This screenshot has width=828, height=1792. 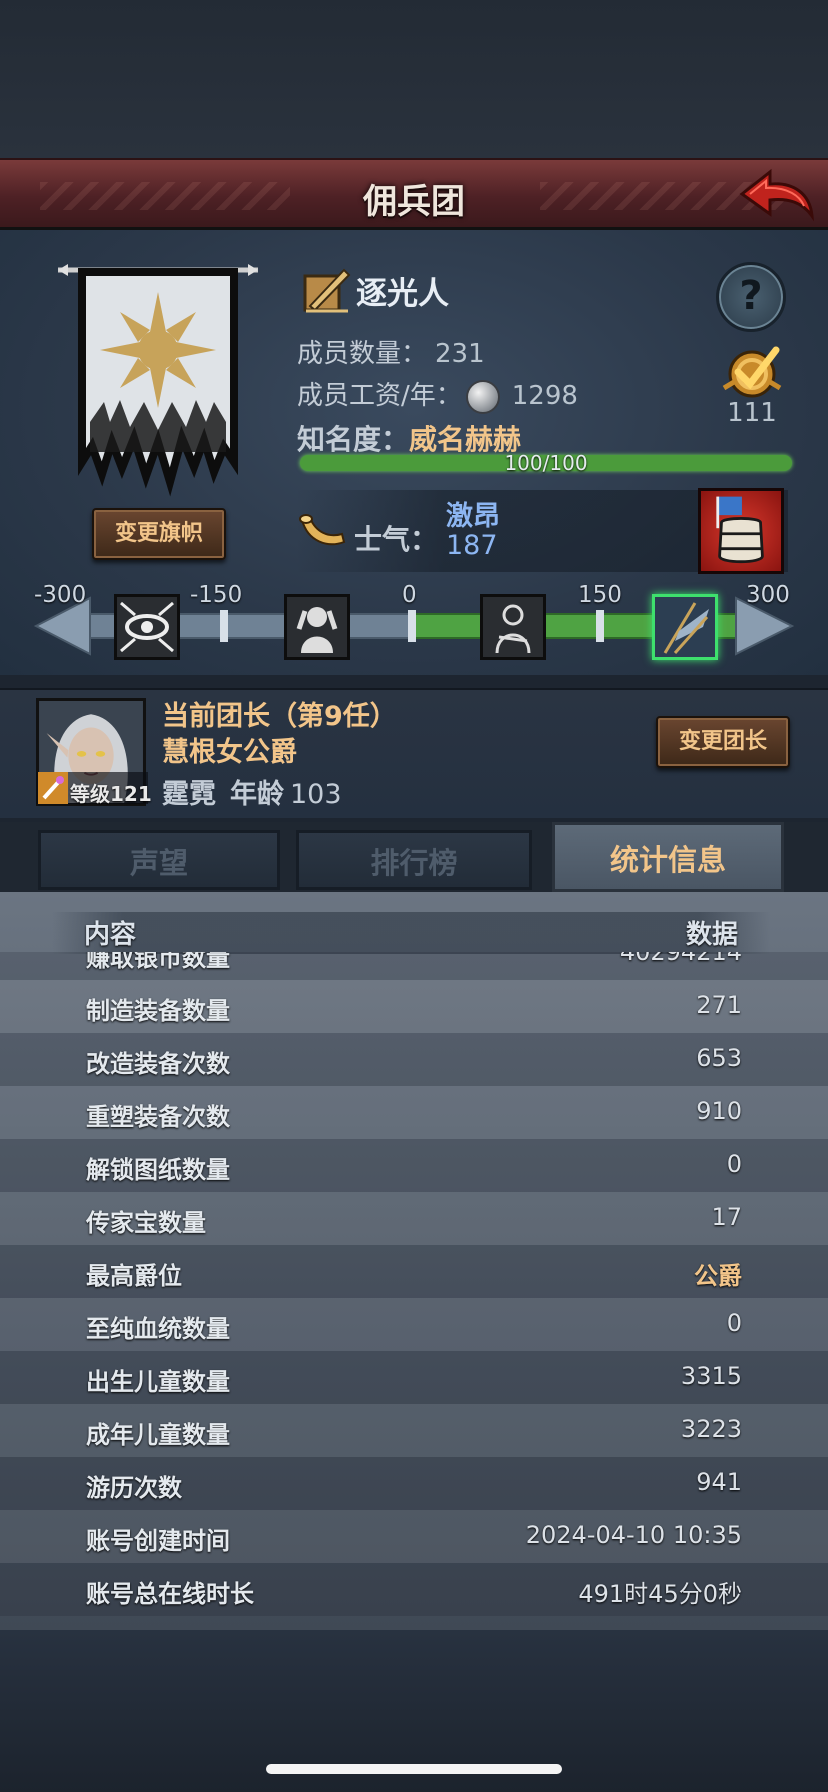 What do you see at coordinates (460, 354) in the screenshot?
I see `member-count-value: 231` at bounding box center [460, 354].